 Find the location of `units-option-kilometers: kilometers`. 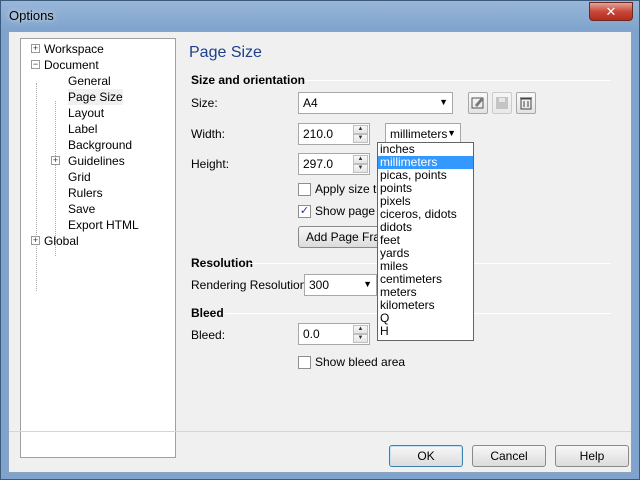

units-option-kilometers: kilometers is located at coordinates (425, 305).